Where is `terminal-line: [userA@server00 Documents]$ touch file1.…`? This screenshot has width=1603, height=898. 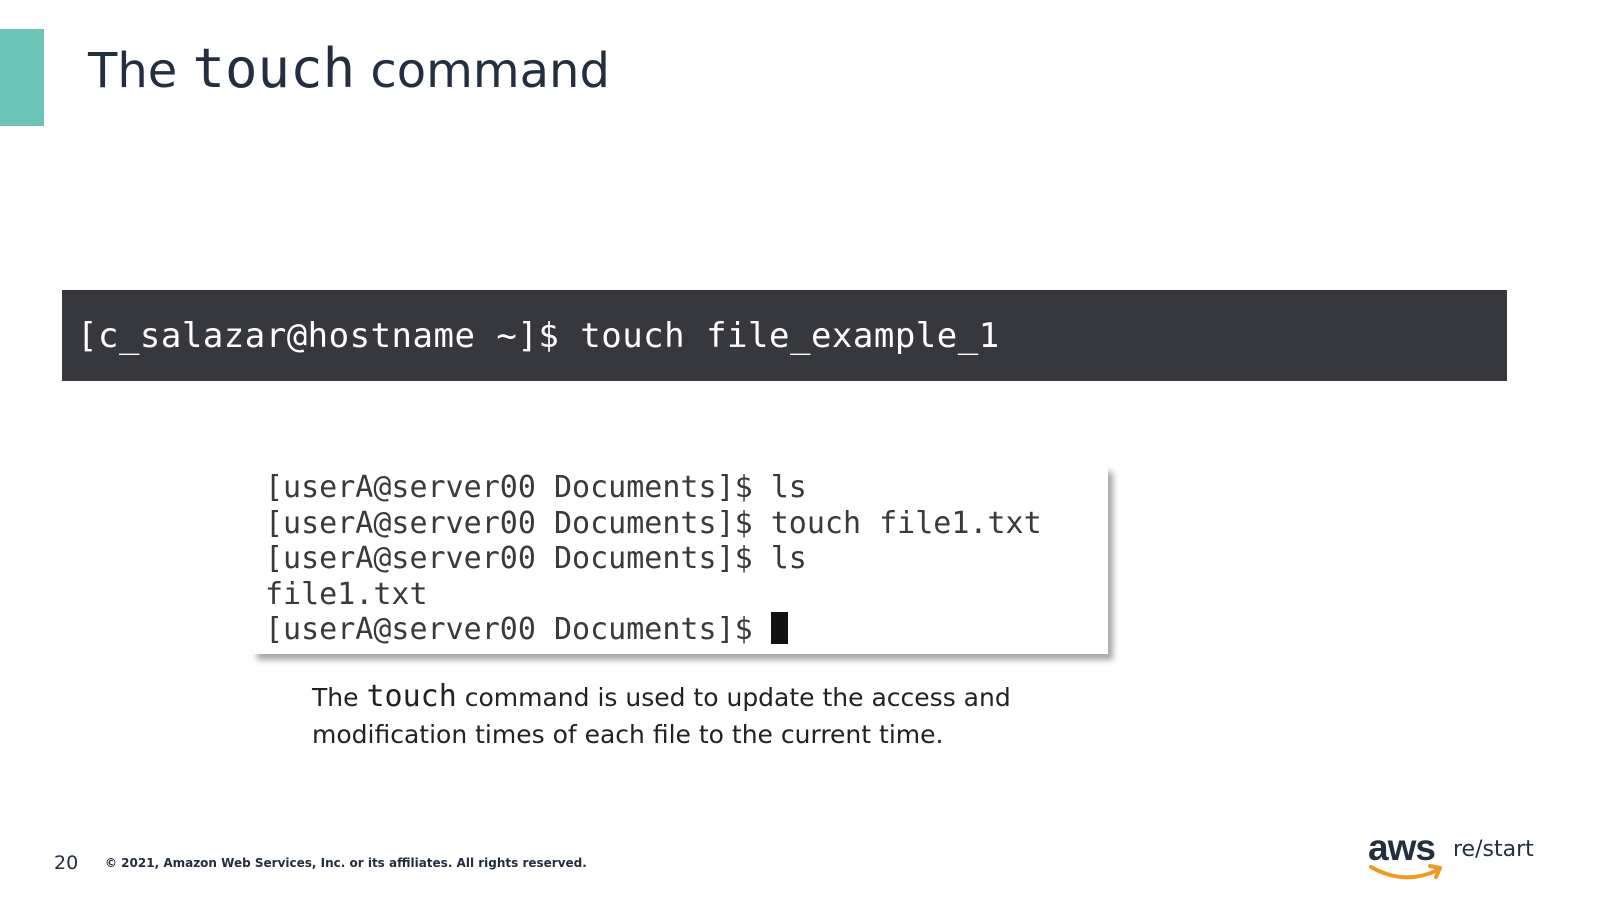
terminal-line: [userA@server00 Documents]$ touch file1.… is located at coordinates (653, 523).